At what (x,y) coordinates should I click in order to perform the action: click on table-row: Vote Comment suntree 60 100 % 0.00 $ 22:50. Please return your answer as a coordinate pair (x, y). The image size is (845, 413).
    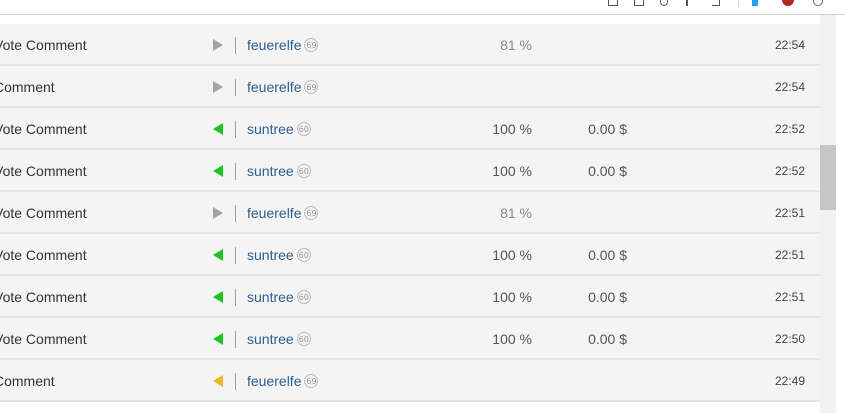
    Looking at the image, I should click on (410, 339).